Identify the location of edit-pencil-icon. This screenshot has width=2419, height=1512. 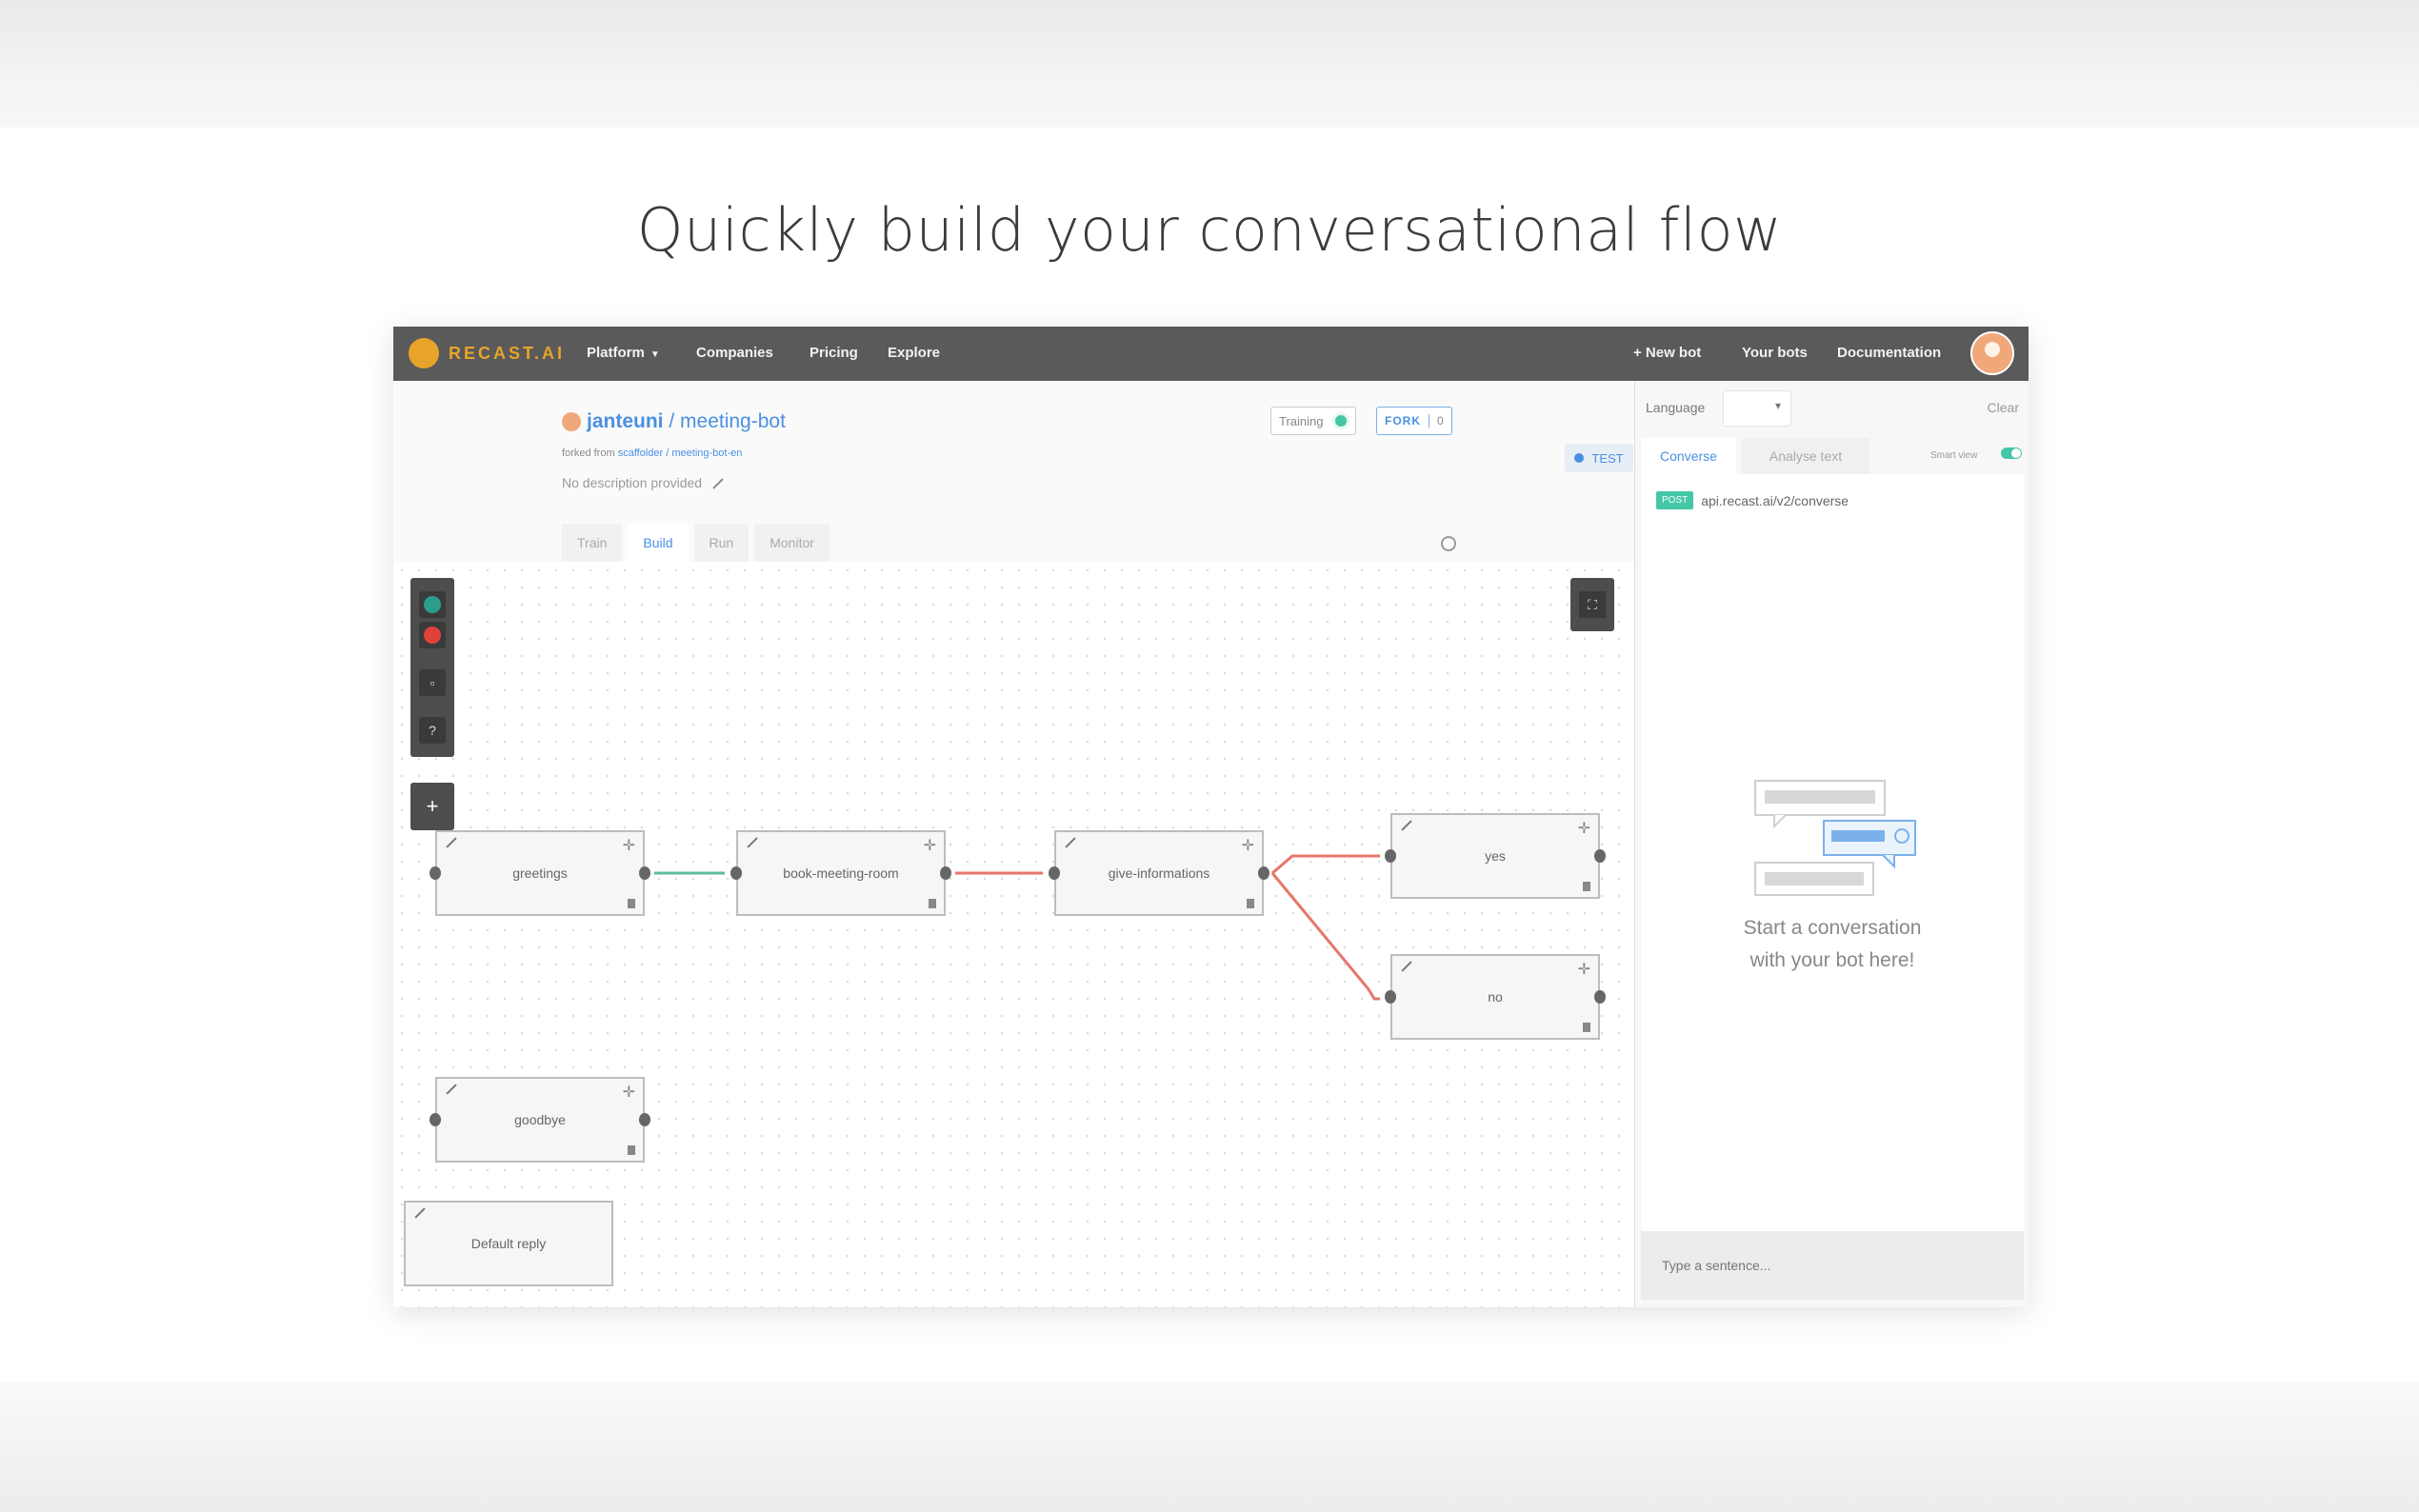
(718, 483).